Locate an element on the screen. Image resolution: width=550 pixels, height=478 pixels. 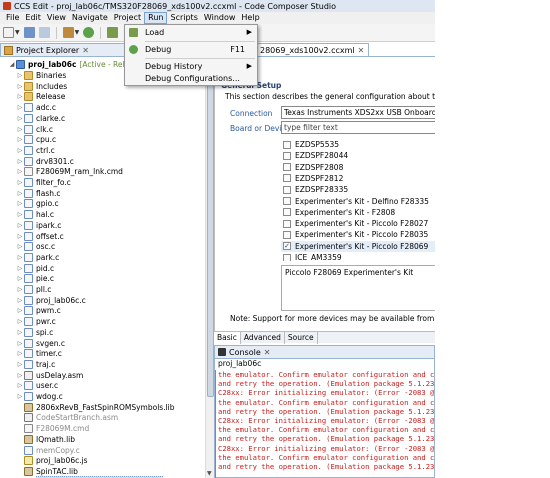
editor-tab: 28069_xds100v2.ccxml ✕ is located at coordinates (312, 50).